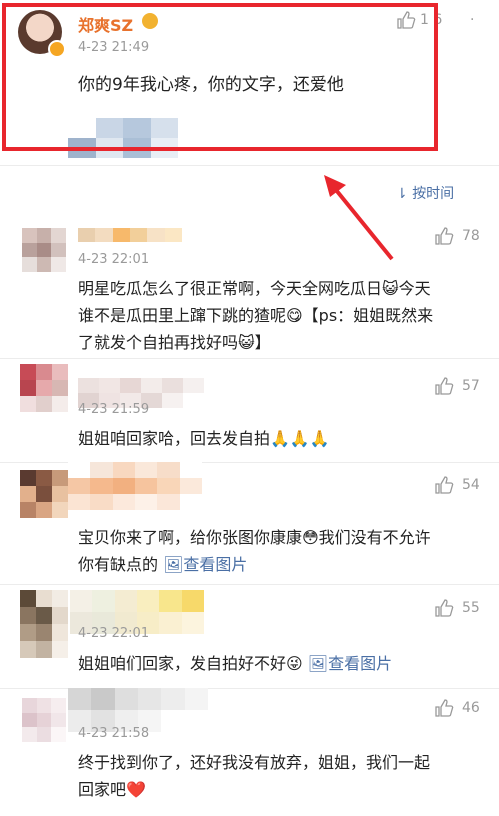  Describe the element at coordinates (283, 564) in the screenshot. I see `comment-line-with-link: 你有缺点的 🖼查看图片` at that location.